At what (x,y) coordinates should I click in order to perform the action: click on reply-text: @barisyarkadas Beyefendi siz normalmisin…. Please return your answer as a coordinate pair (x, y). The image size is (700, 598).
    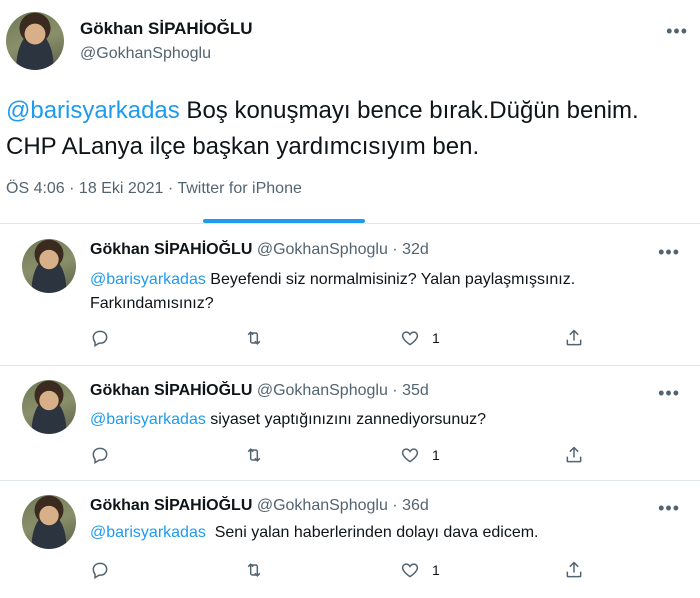
    Looking at the image, I should click on (370, 292).